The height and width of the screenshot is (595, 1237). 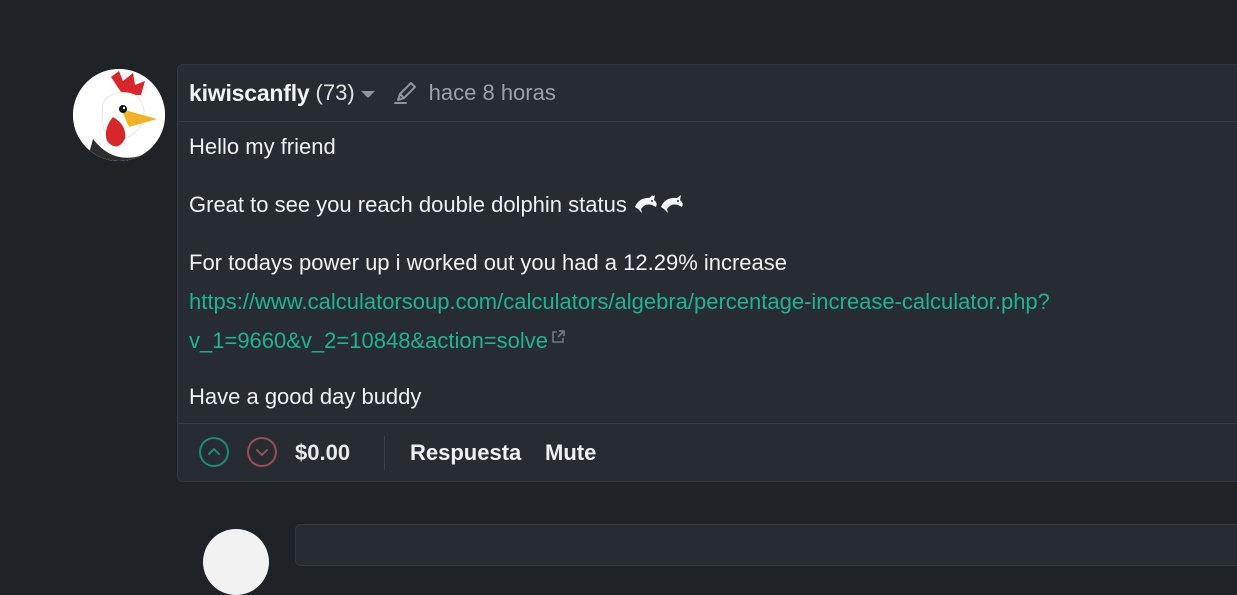 I want to click on author-name: kiwiscanfly, so click(x=249, y=93).